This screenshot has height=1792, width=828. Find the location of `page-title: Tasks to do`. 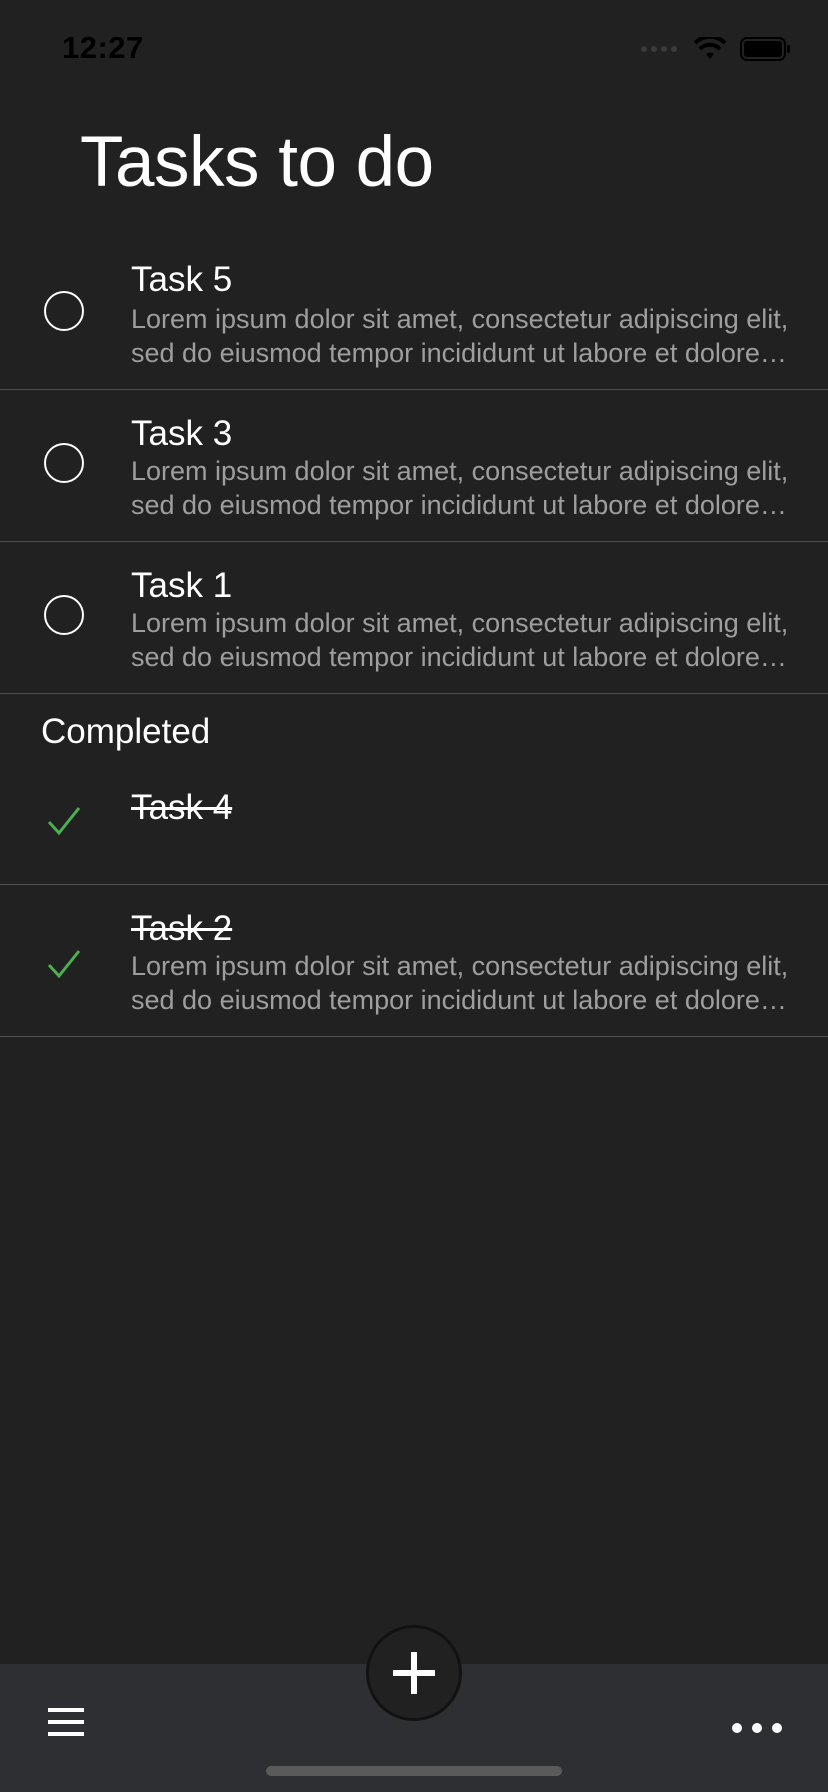

page-title: Tasks to do is located at coordinates (257, 162).